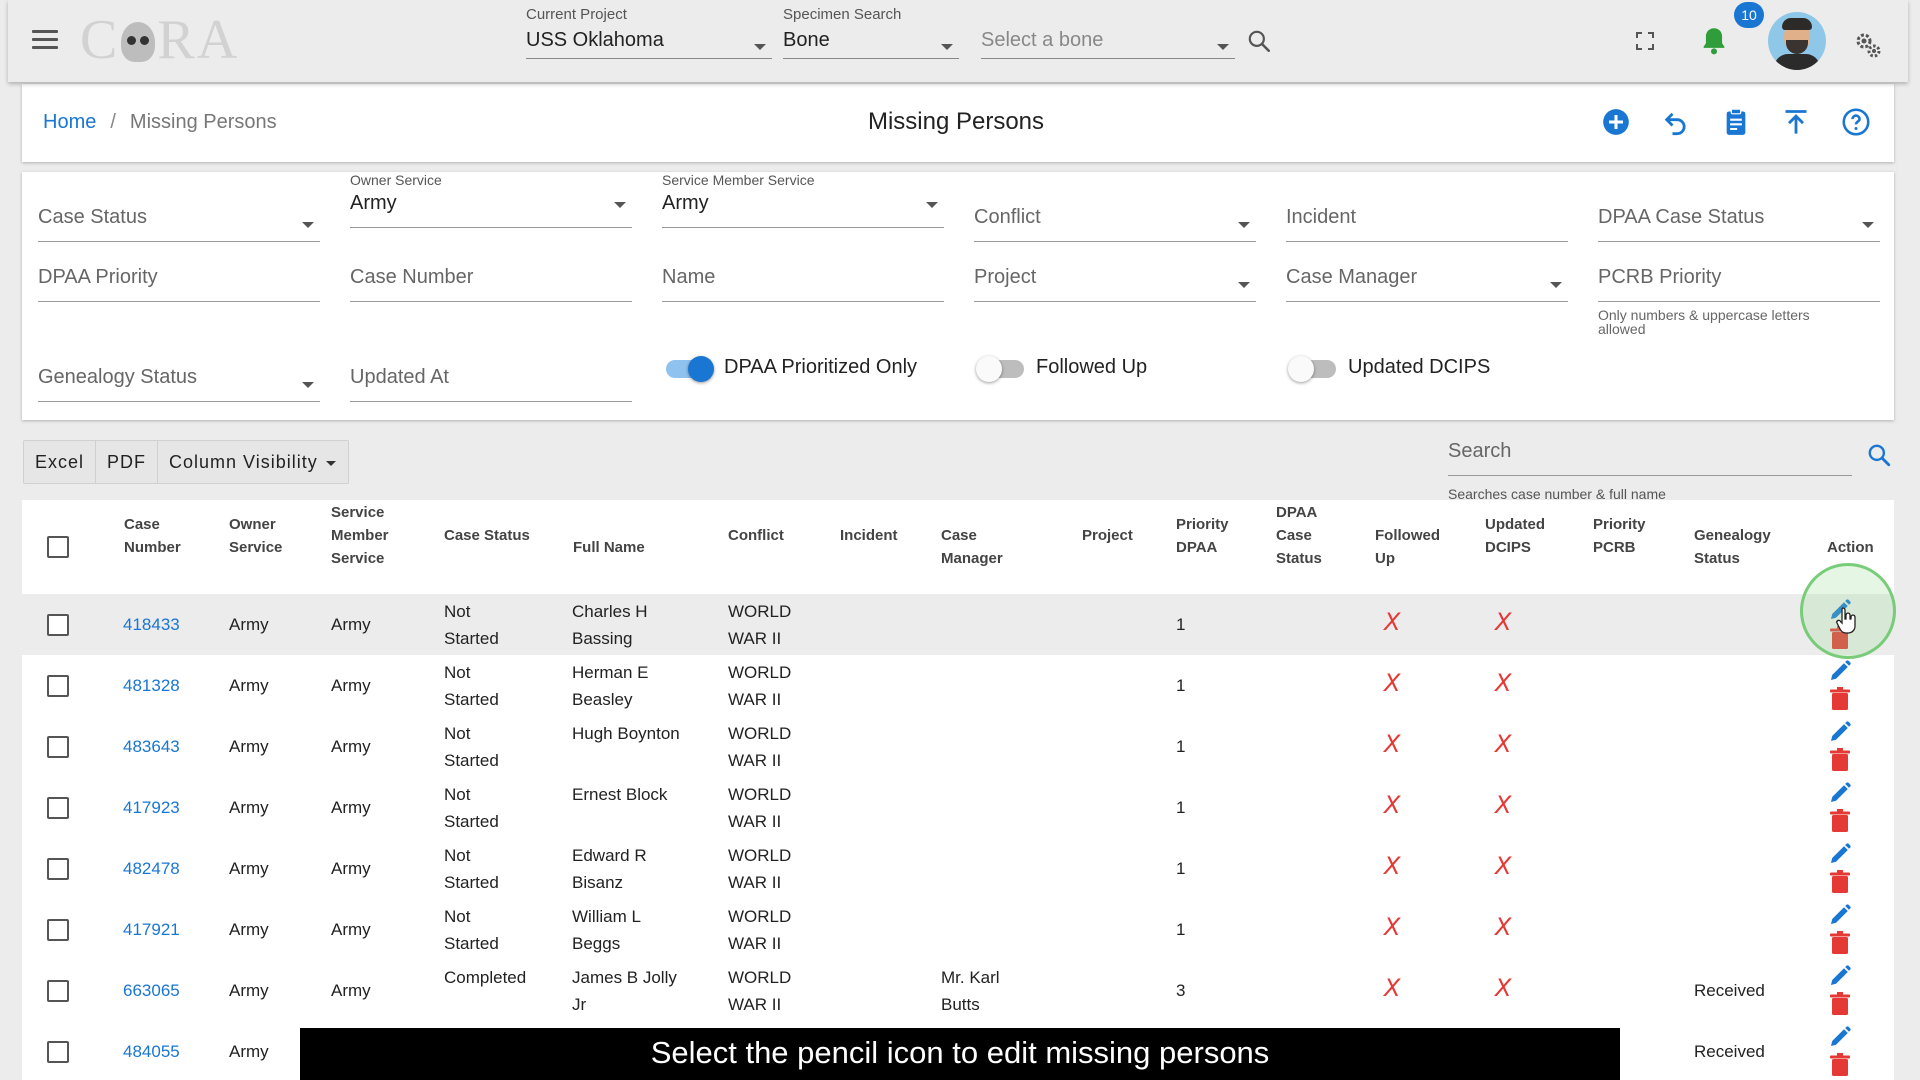  What do you see at coordinates (179, 224) in the screenshot?
I see `case-status-value: Case Status` at bounding box center [179, 224].